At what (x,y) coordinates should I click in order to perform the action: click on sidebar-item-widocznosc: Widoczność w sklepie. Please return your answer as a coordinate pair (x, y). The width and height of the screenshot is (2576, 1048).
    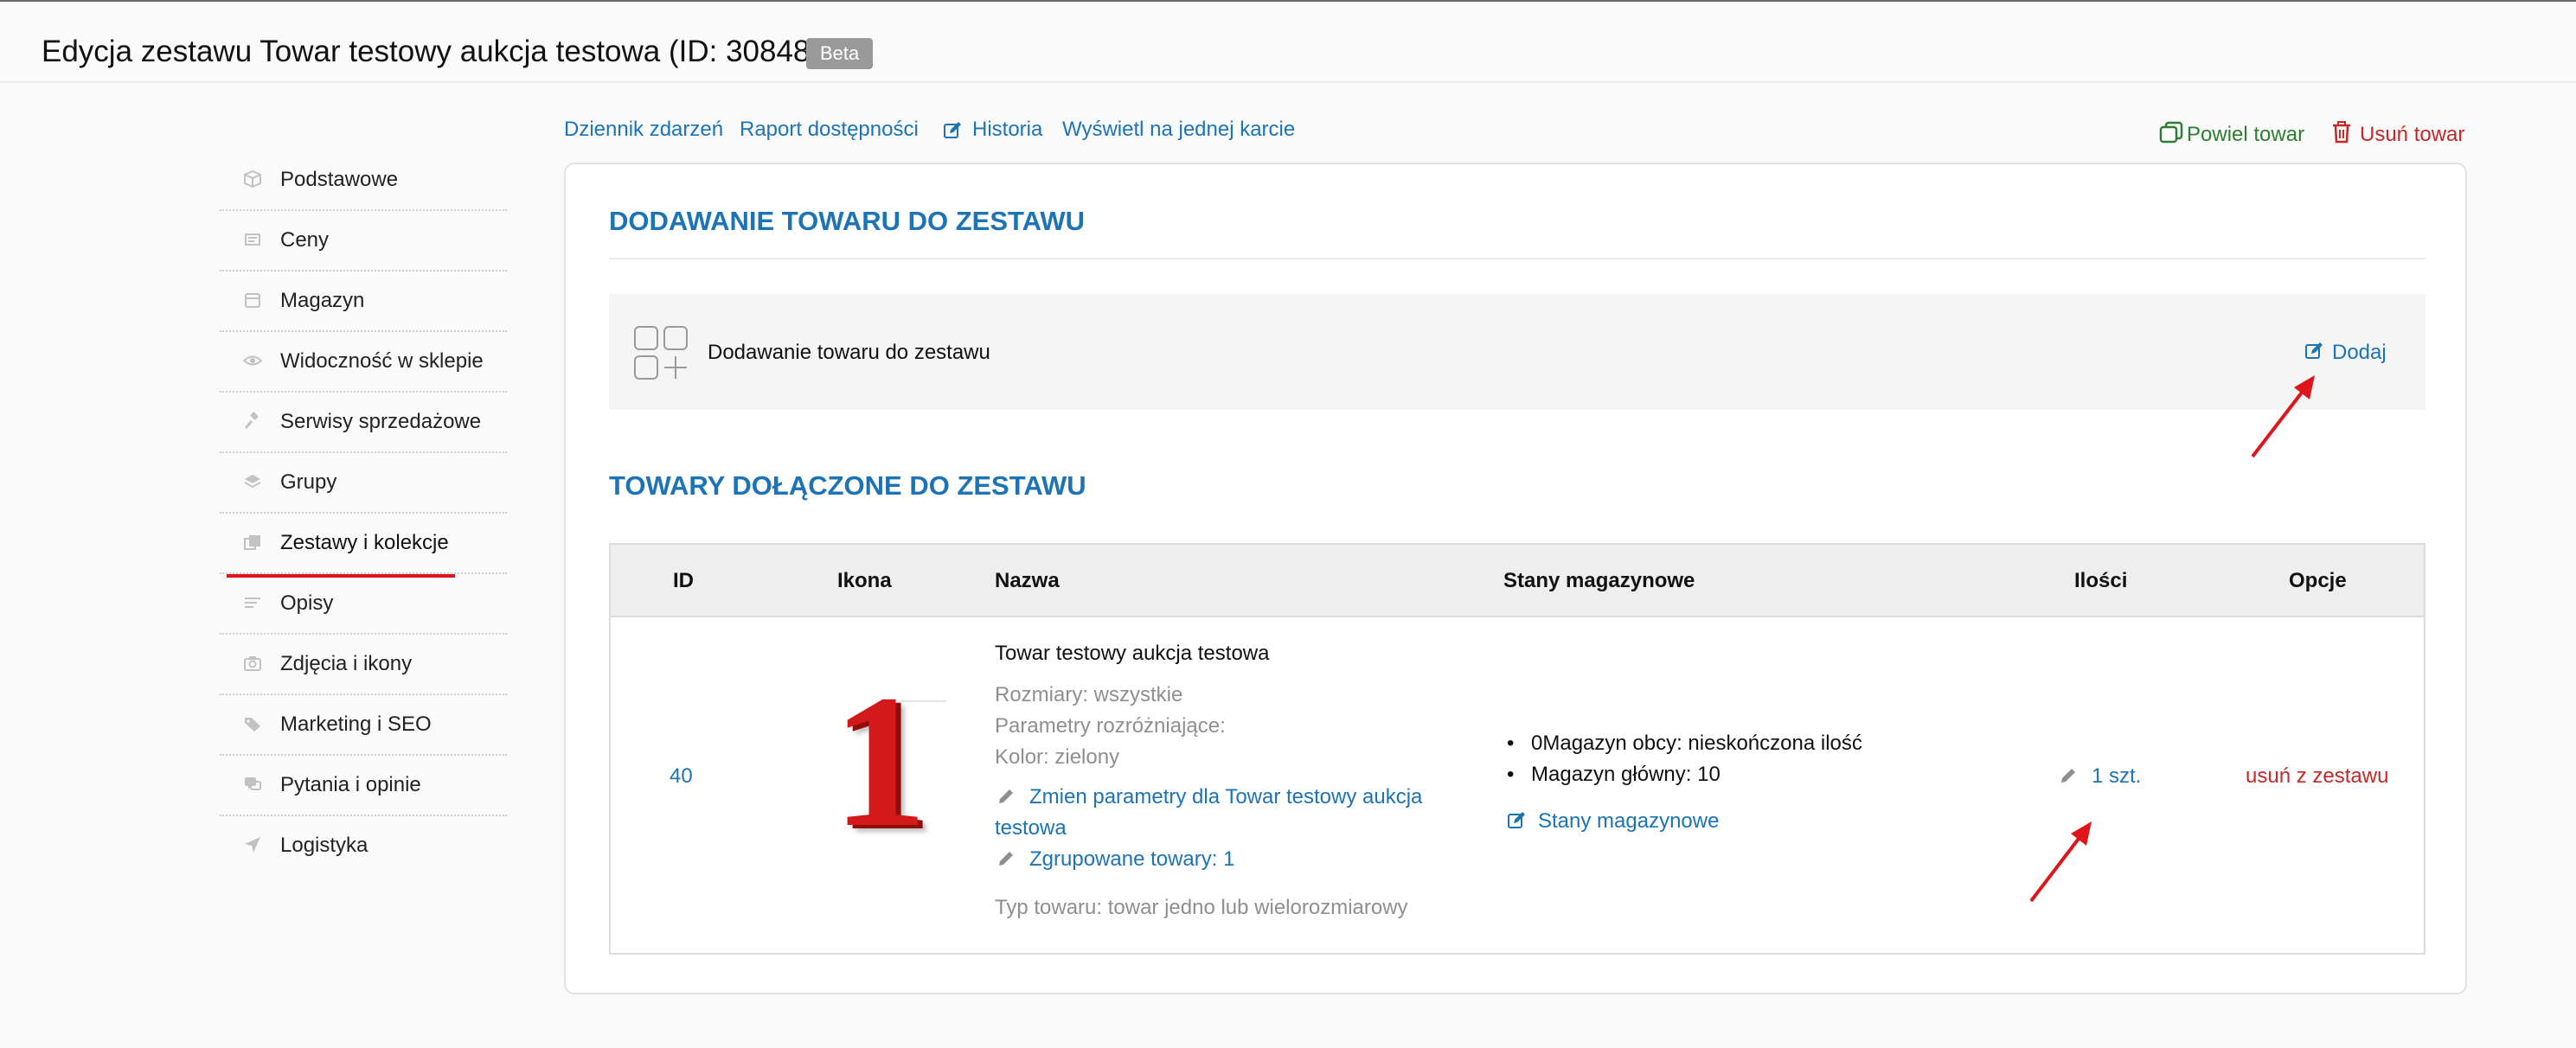
    Looking at the image, I should click on (363, 362).